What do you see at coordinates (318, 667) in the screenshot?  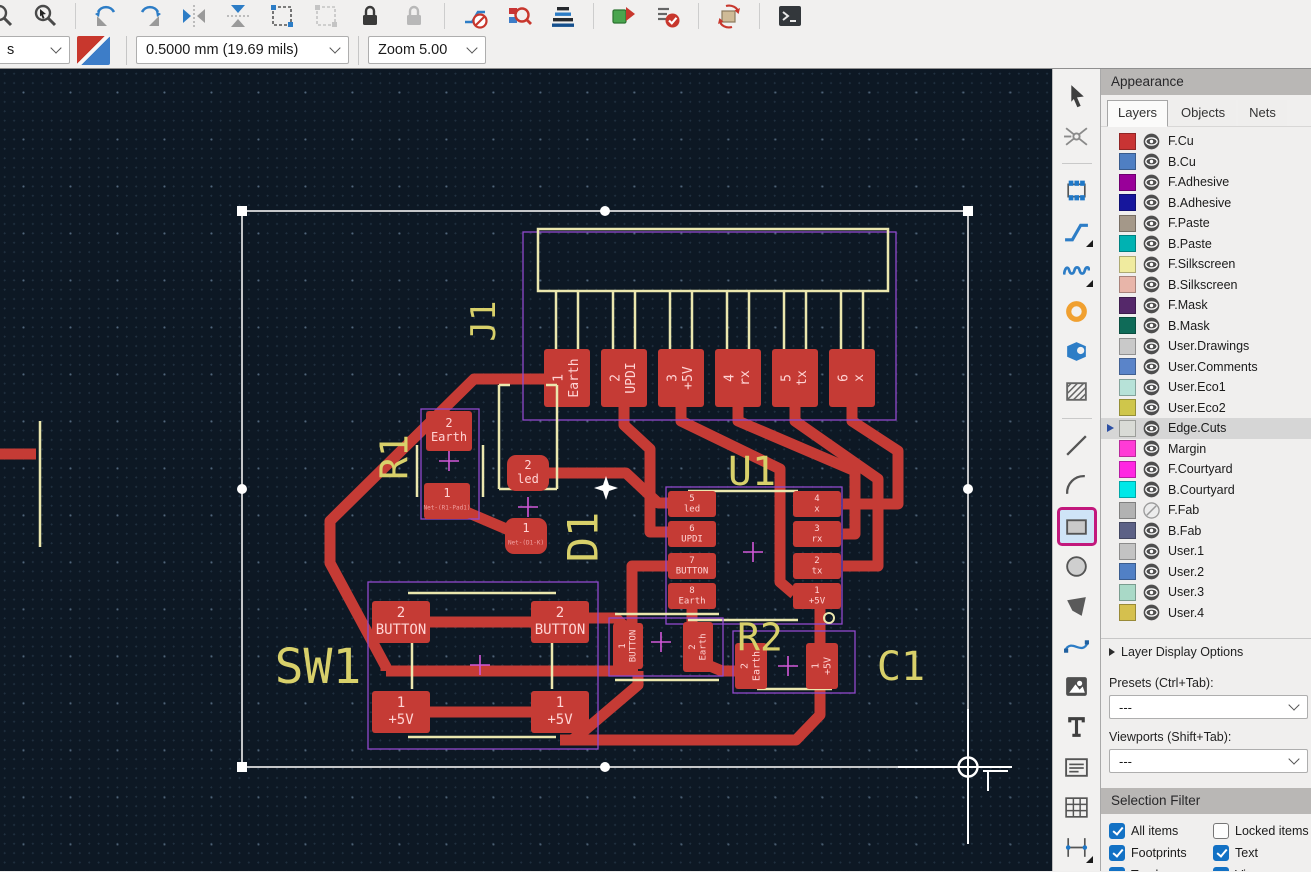 I see `reference-label: SW1` at bounding box center [318, 667].